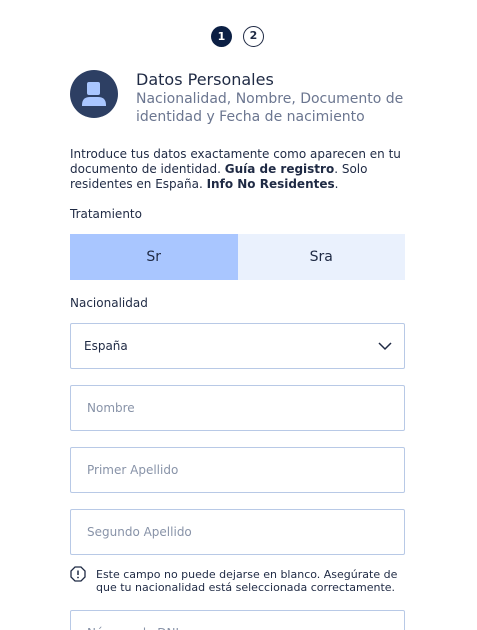 This screenshot has width=477, height=630. I want to click on first-name-field, so click(237, 408).